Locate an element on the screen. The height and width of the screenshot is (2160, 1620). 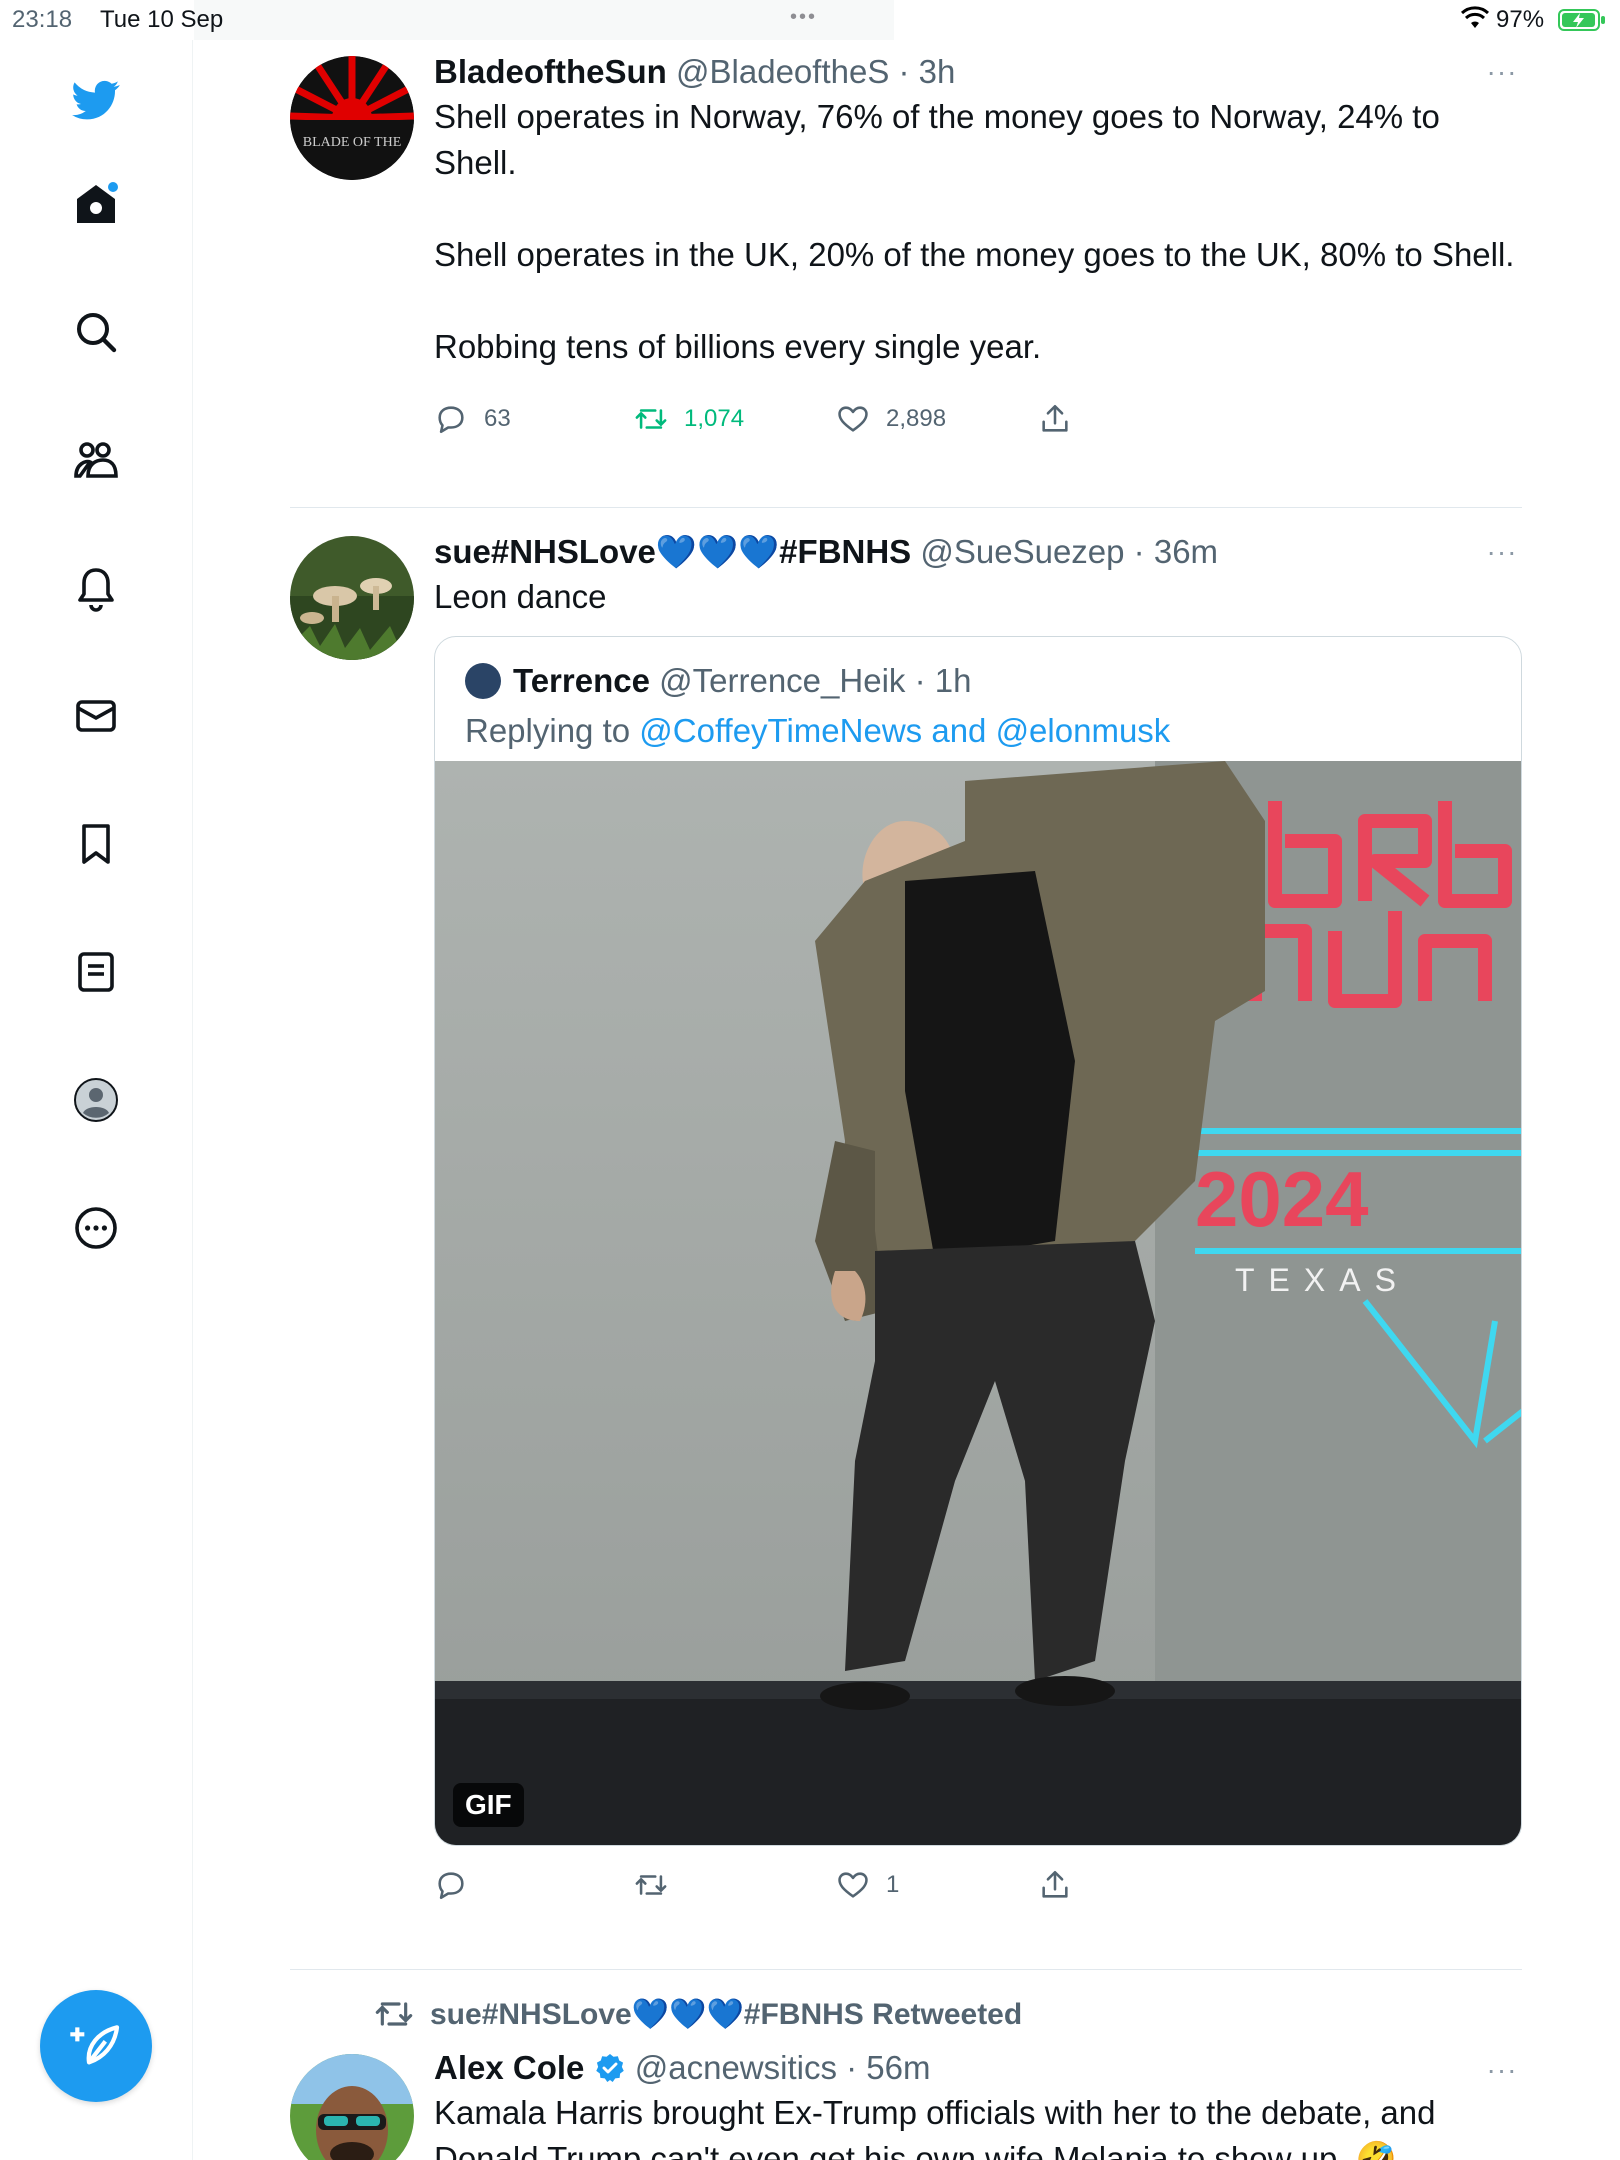
sidebar is located at coordinates (96, 1100).